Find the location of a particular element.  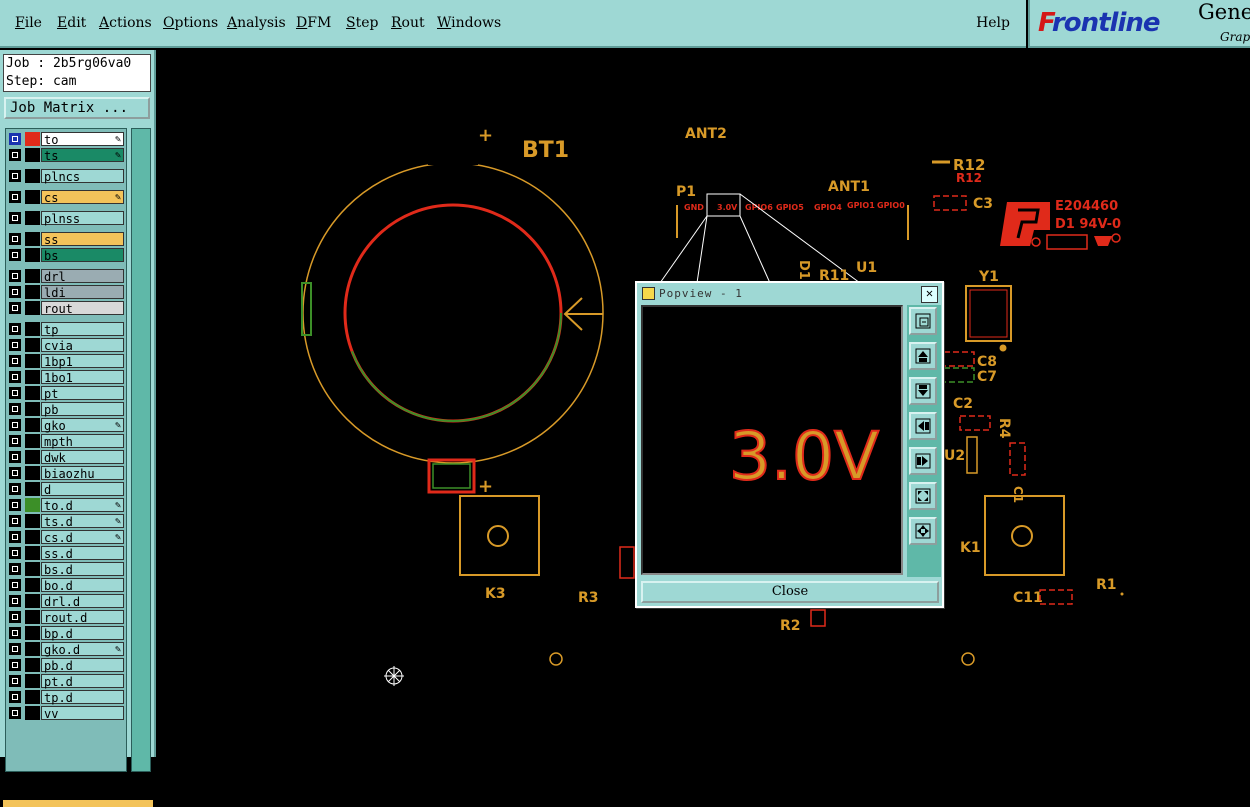

layer-row-gko-d: gko.d ✎ is located at coordinates (66, 649).